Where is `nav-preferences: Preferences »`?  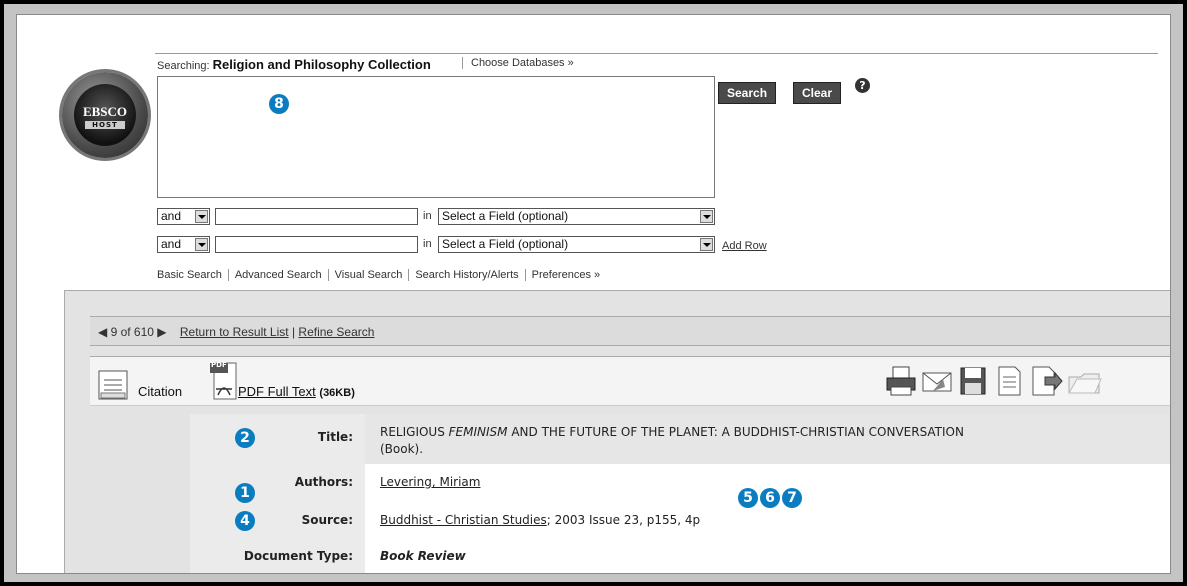 nav-preferences: Preferences » is located at coordinates (565, 275).